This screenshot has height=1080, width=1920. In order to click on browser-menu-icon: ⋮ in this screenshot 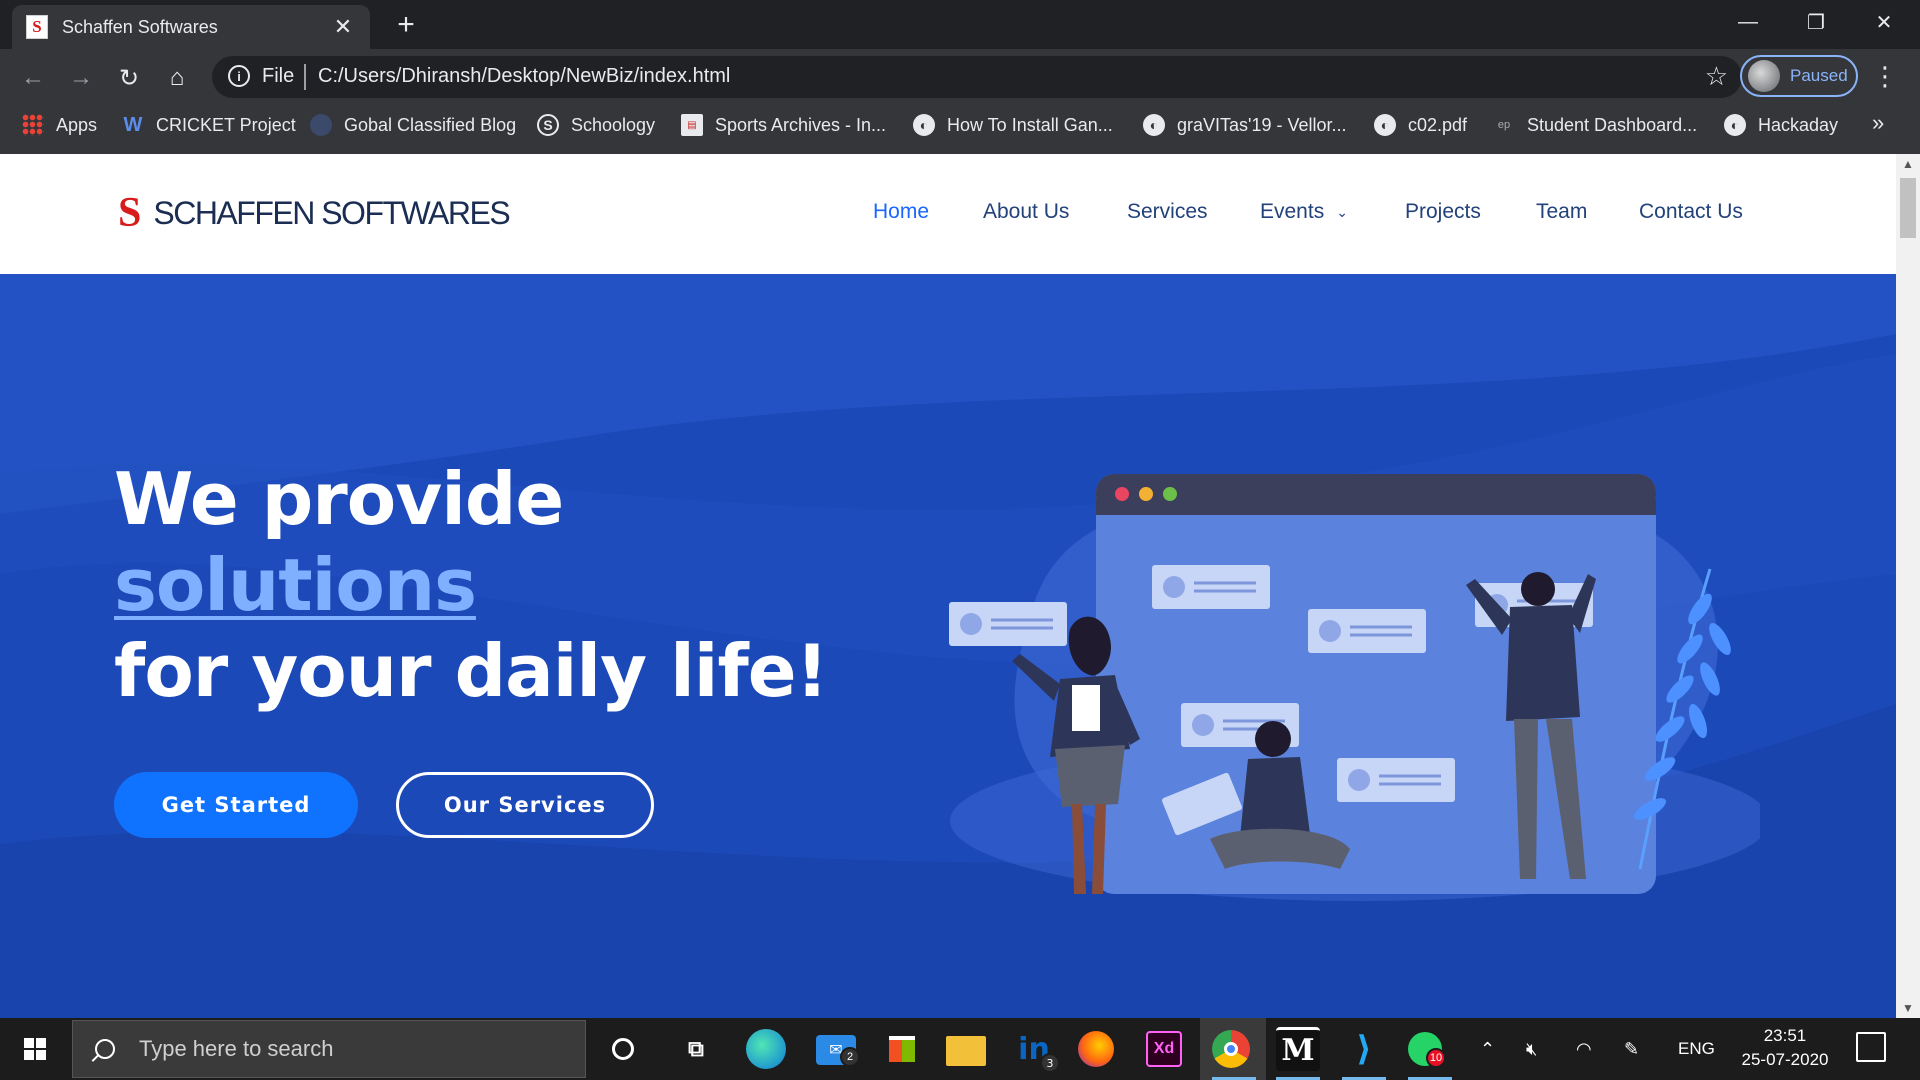, I will do `click(1885, 76)`.